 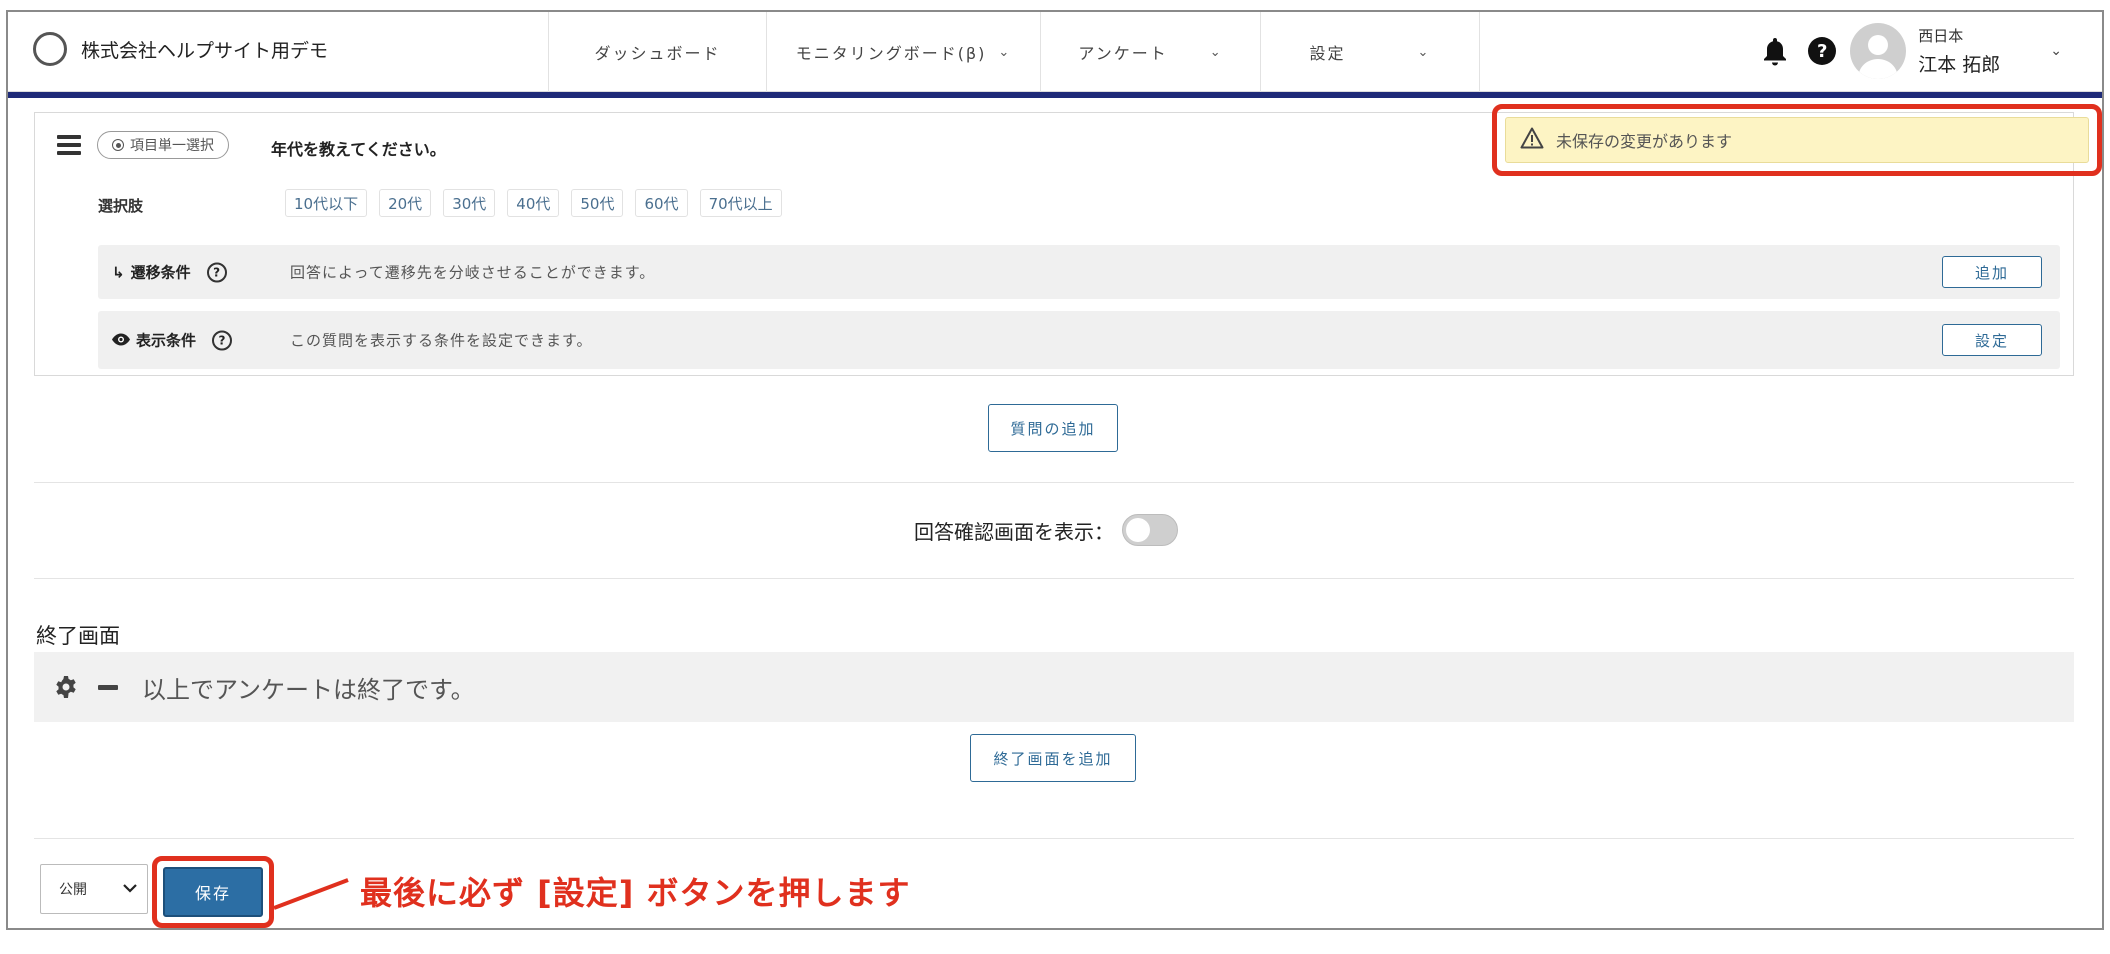 What do you see at coordinates (1959, 65) in the screenshot?
I see `user-name: 江本 拓郎` at bounding box center [1959, 65].